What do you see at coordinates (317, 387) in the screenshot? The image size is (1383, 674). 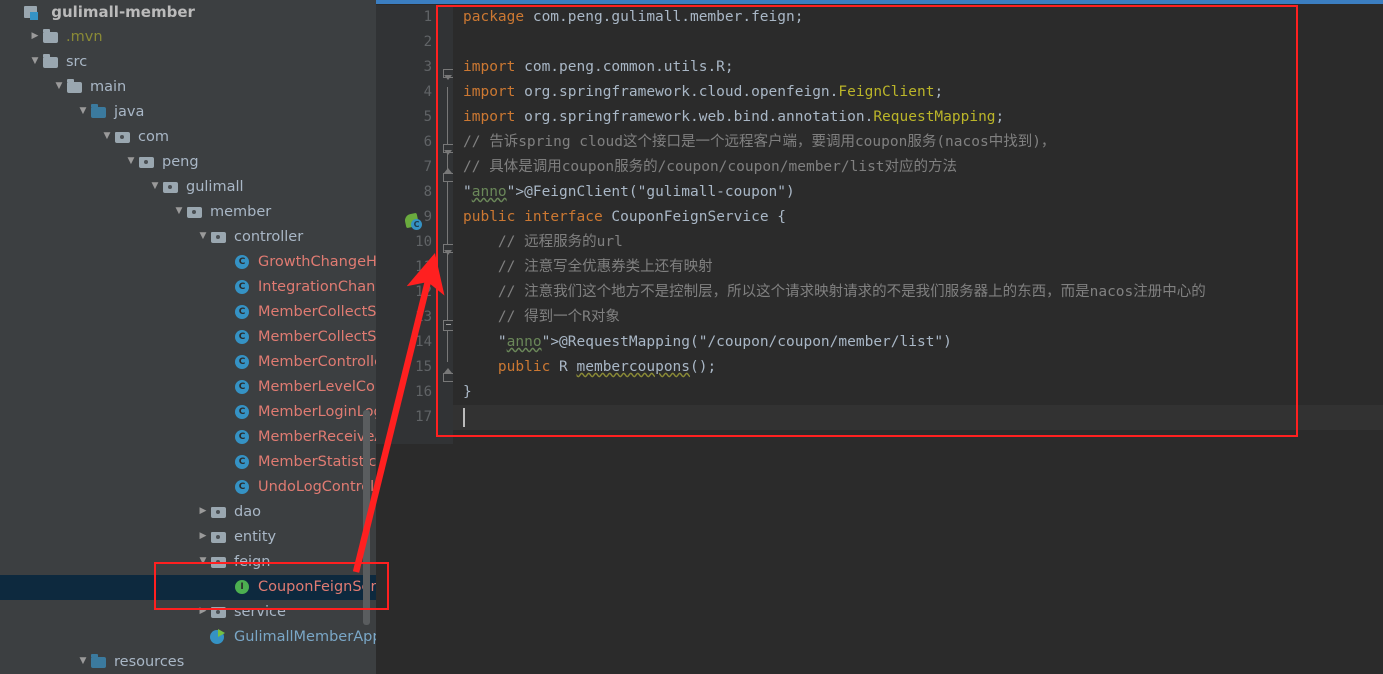 I see `tree-item-label: MemberLevelController` at bounding box center [317, 387].